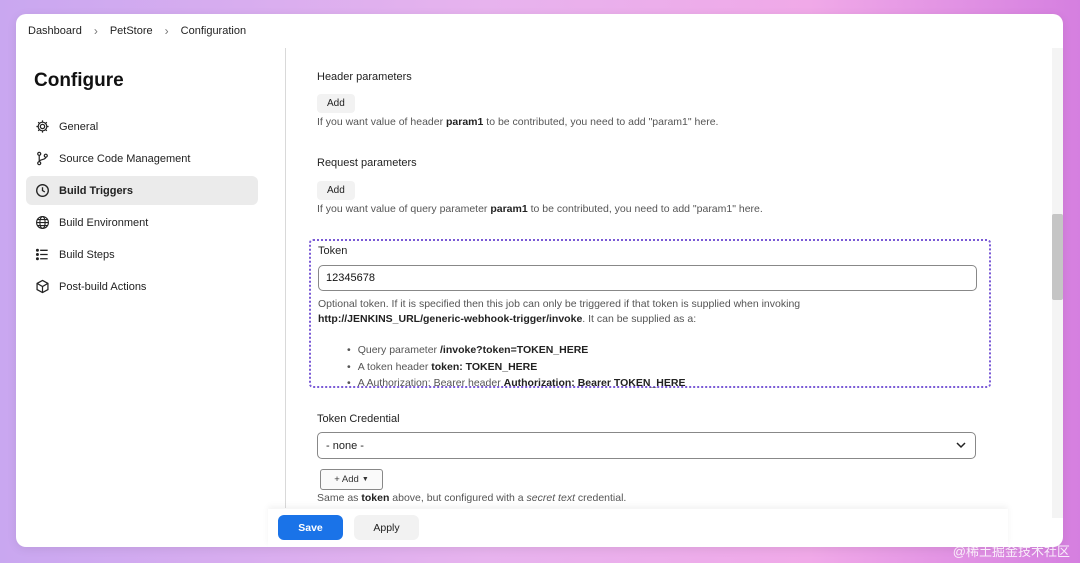  What do you see at coordinates (375, 498) in the screenshot?
I see `help-bold: token` at bounding box center [375, 498].